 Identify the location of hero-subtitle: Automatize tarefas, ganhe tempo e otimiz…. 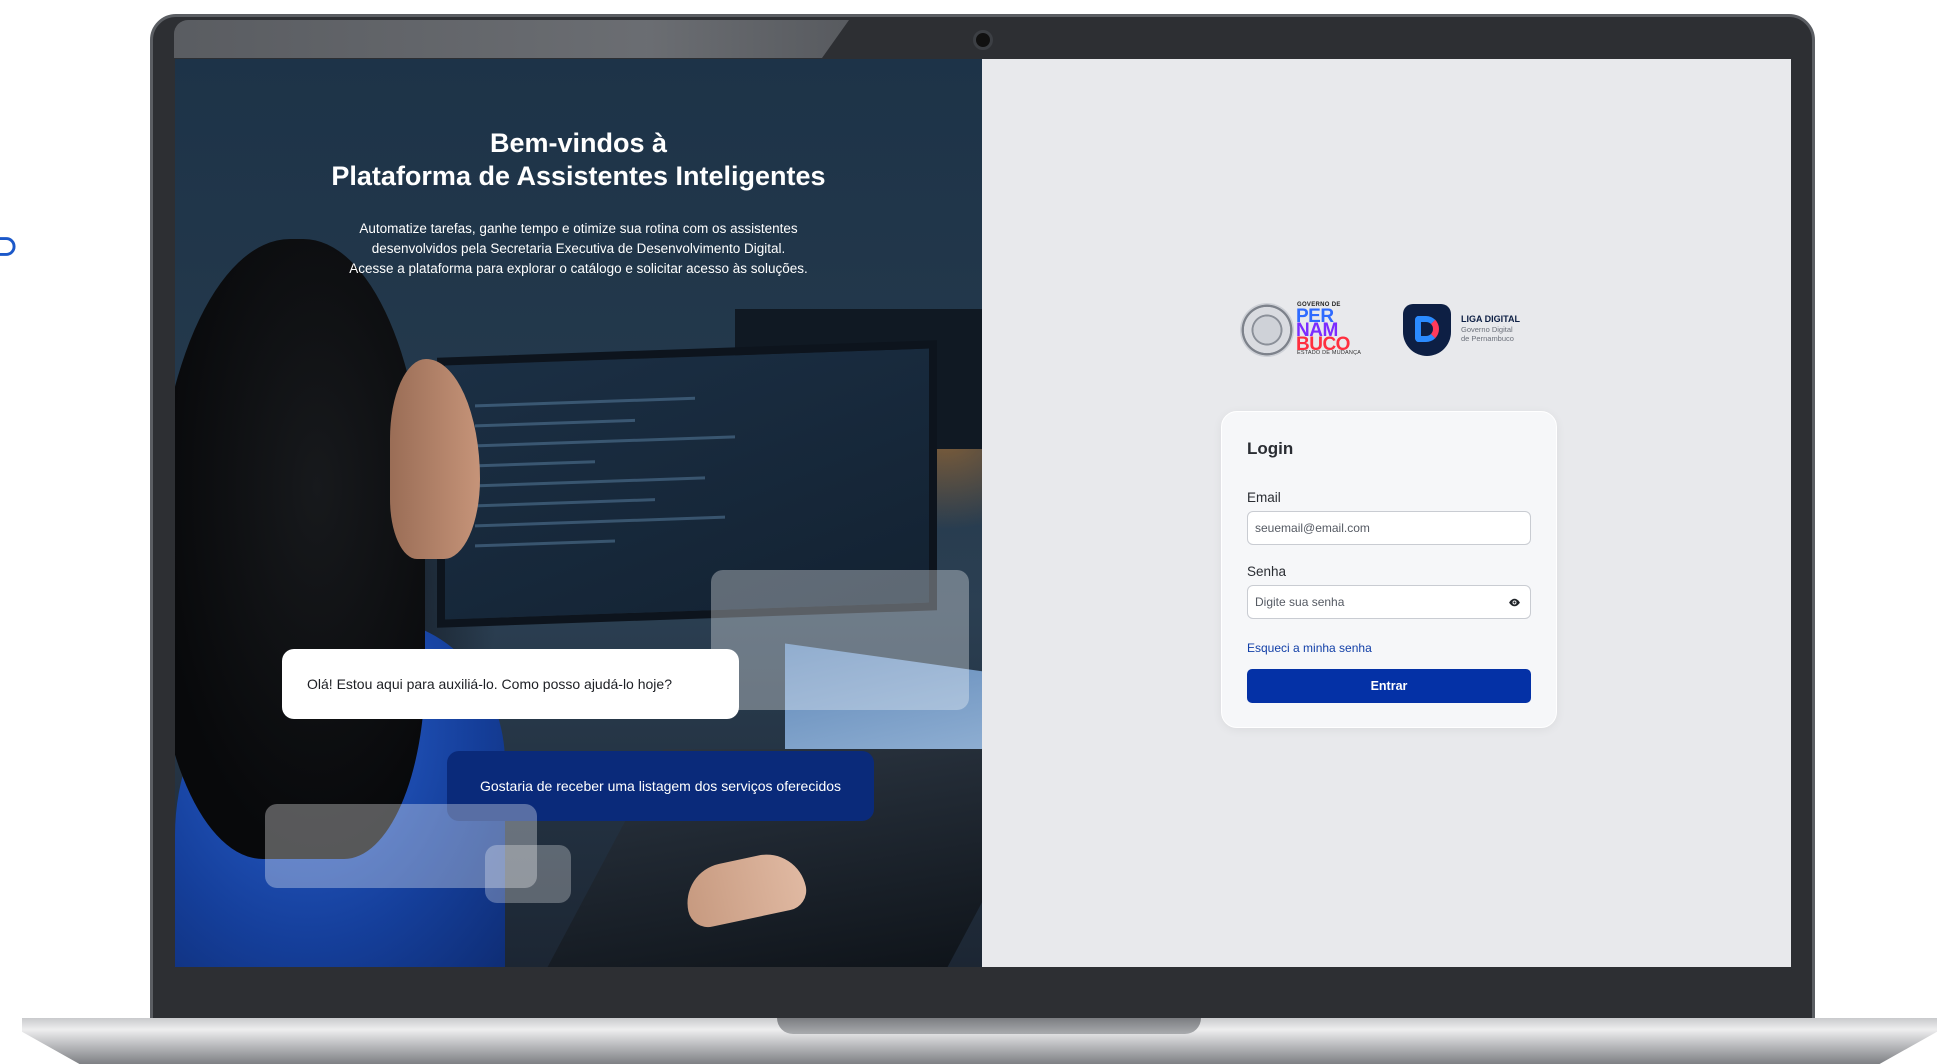
(578, 249).